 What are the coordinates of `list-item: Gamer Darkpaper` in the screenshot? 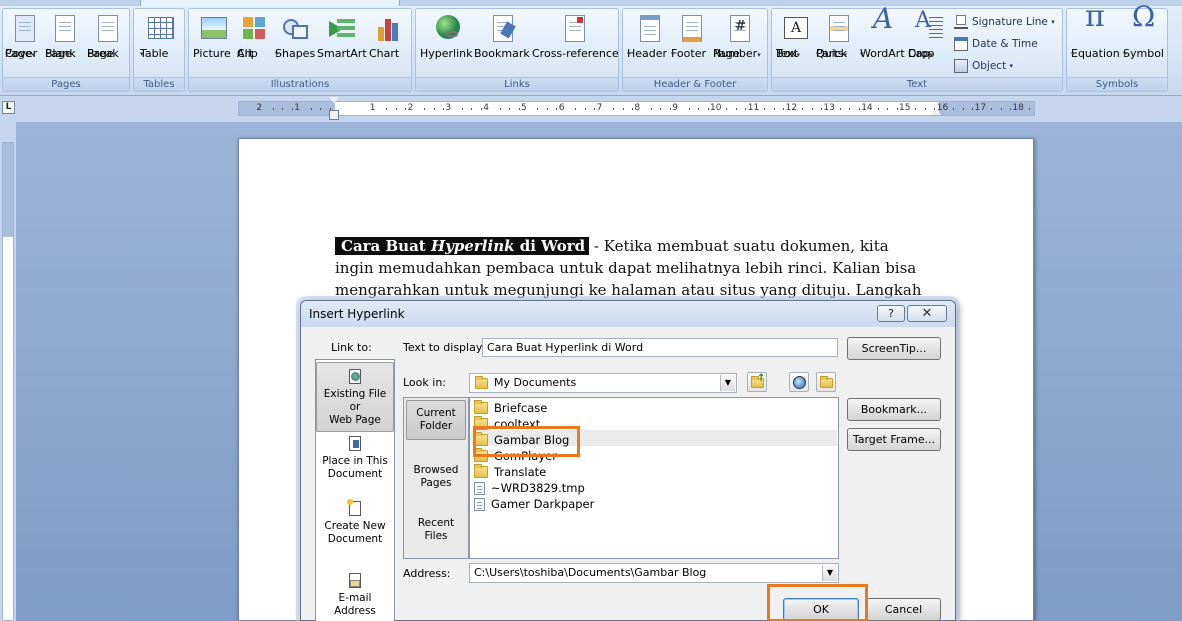 It's located at (534, 504).